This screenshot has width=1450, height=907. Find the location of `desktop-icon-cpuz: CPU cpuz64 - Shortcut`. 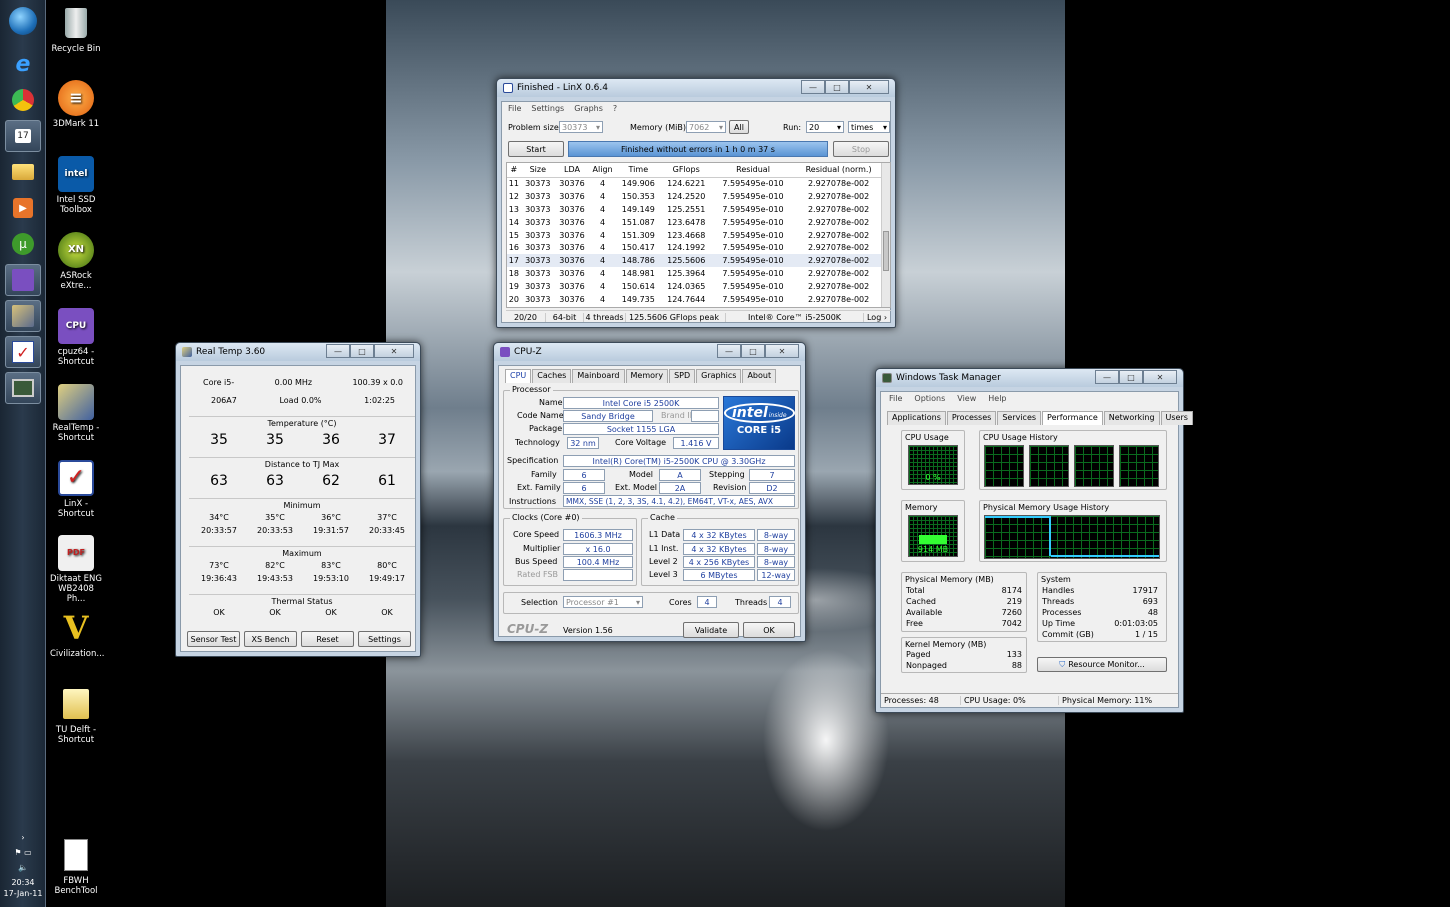

desktop-icon-cpuz: CPU cpuz64 - Shortcut is located at coordinates (76, 337).